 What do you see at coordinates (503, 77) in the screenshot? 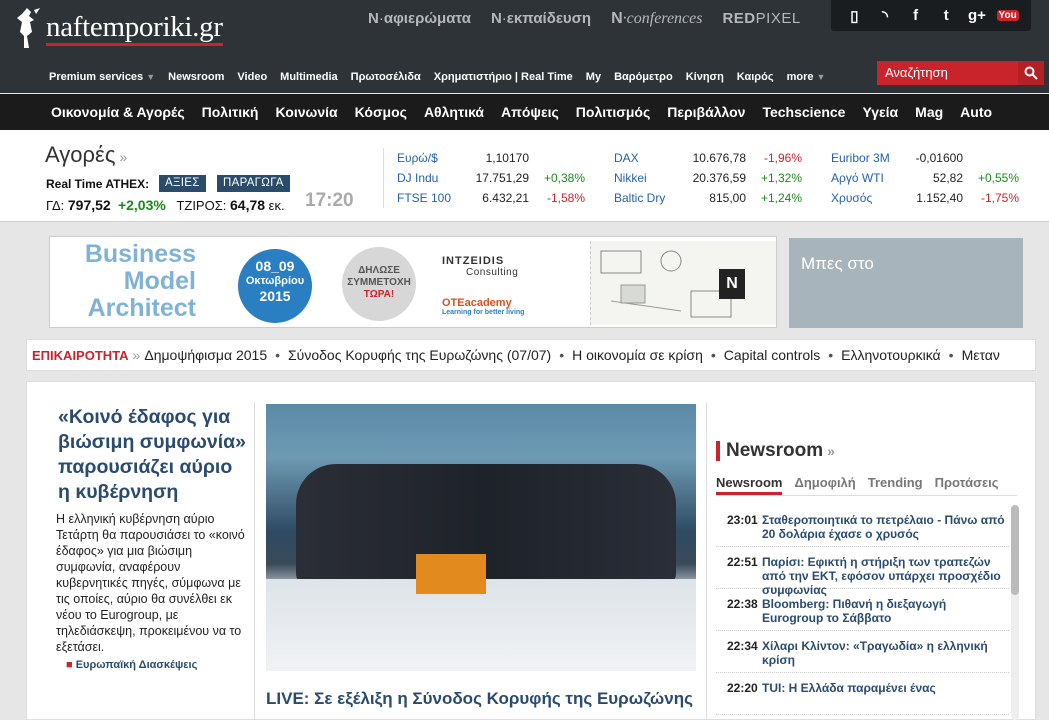
I see `nav-stock-market: Χρηματιστήριο | Real Time` at bounding box center [503, 77].